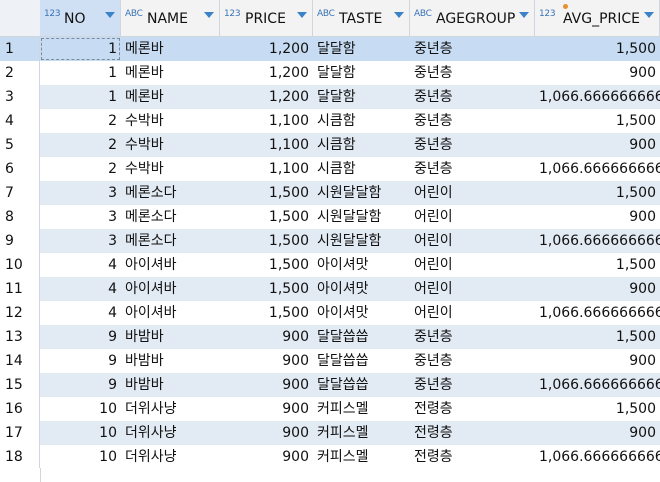  I want to click on column-header-avg-price: 123 AVG_PRICE, so click(597, 18).